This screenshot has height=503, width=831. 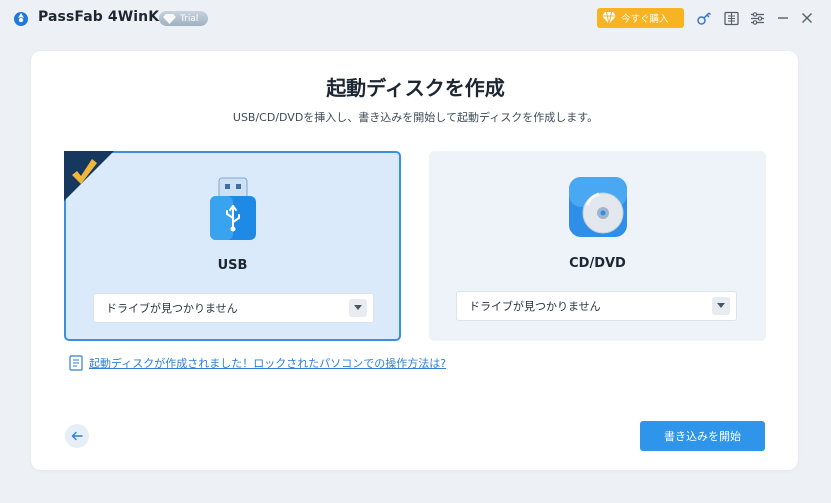 I want to click on back-button, so click(x=77, y=436).